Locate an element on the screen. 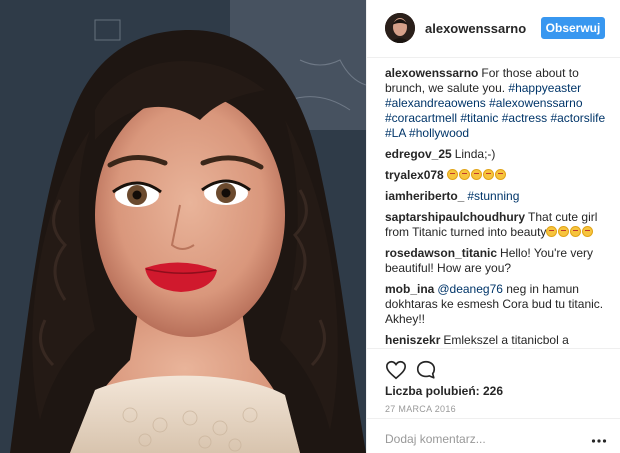 This screenshot has height=453, width=620. post-date: 27 MARCA 2016 is located at coordinates (420, 409).